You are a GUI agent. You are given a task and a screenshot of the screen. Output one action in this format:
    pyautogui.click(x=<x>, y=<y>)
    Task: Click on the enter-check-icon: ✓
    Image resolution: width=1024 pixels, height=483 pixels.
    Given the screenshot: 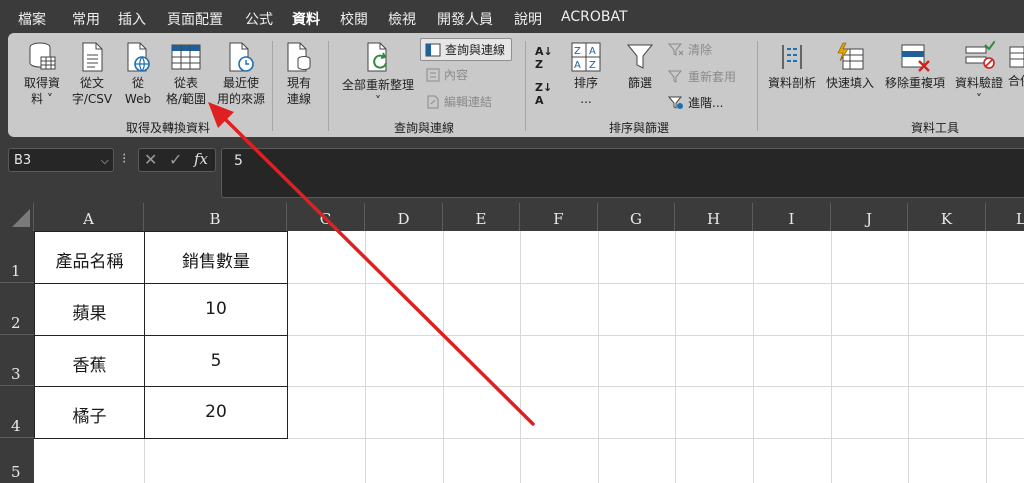 What is the action you would take?
    pyautogui.click(x=175, y=159)
    